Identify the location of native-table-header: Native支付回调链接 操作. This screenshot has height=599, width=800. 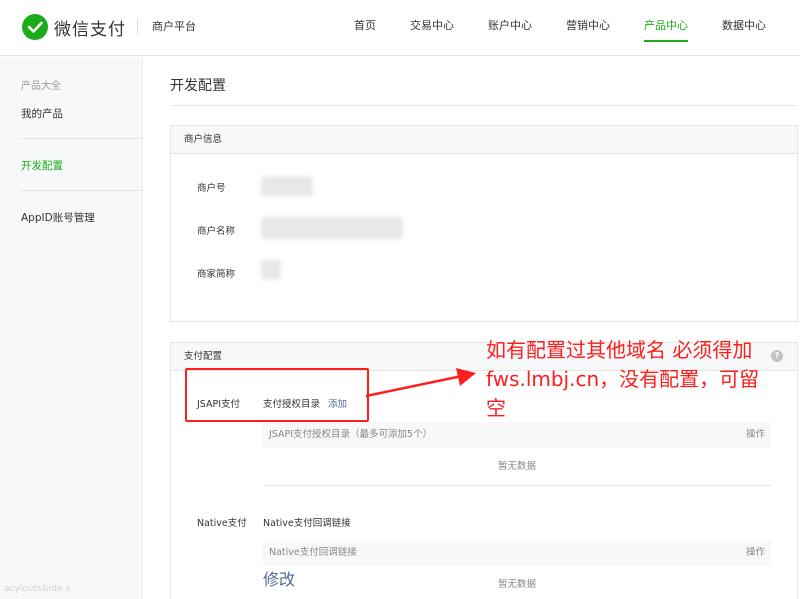
(517, 553).